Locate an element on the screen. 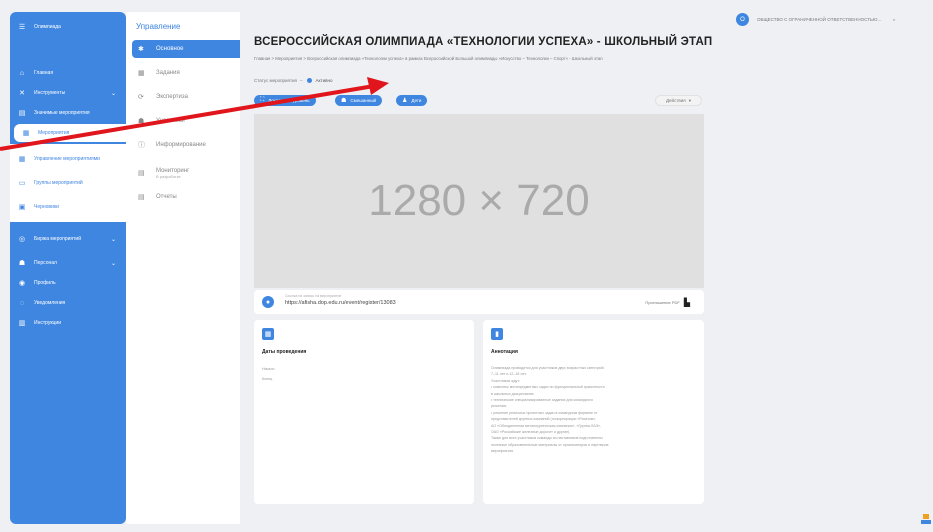 The height and width of the screenshot is (532, 933). participants-icon: ☗ is located at coordinates (141, 121).